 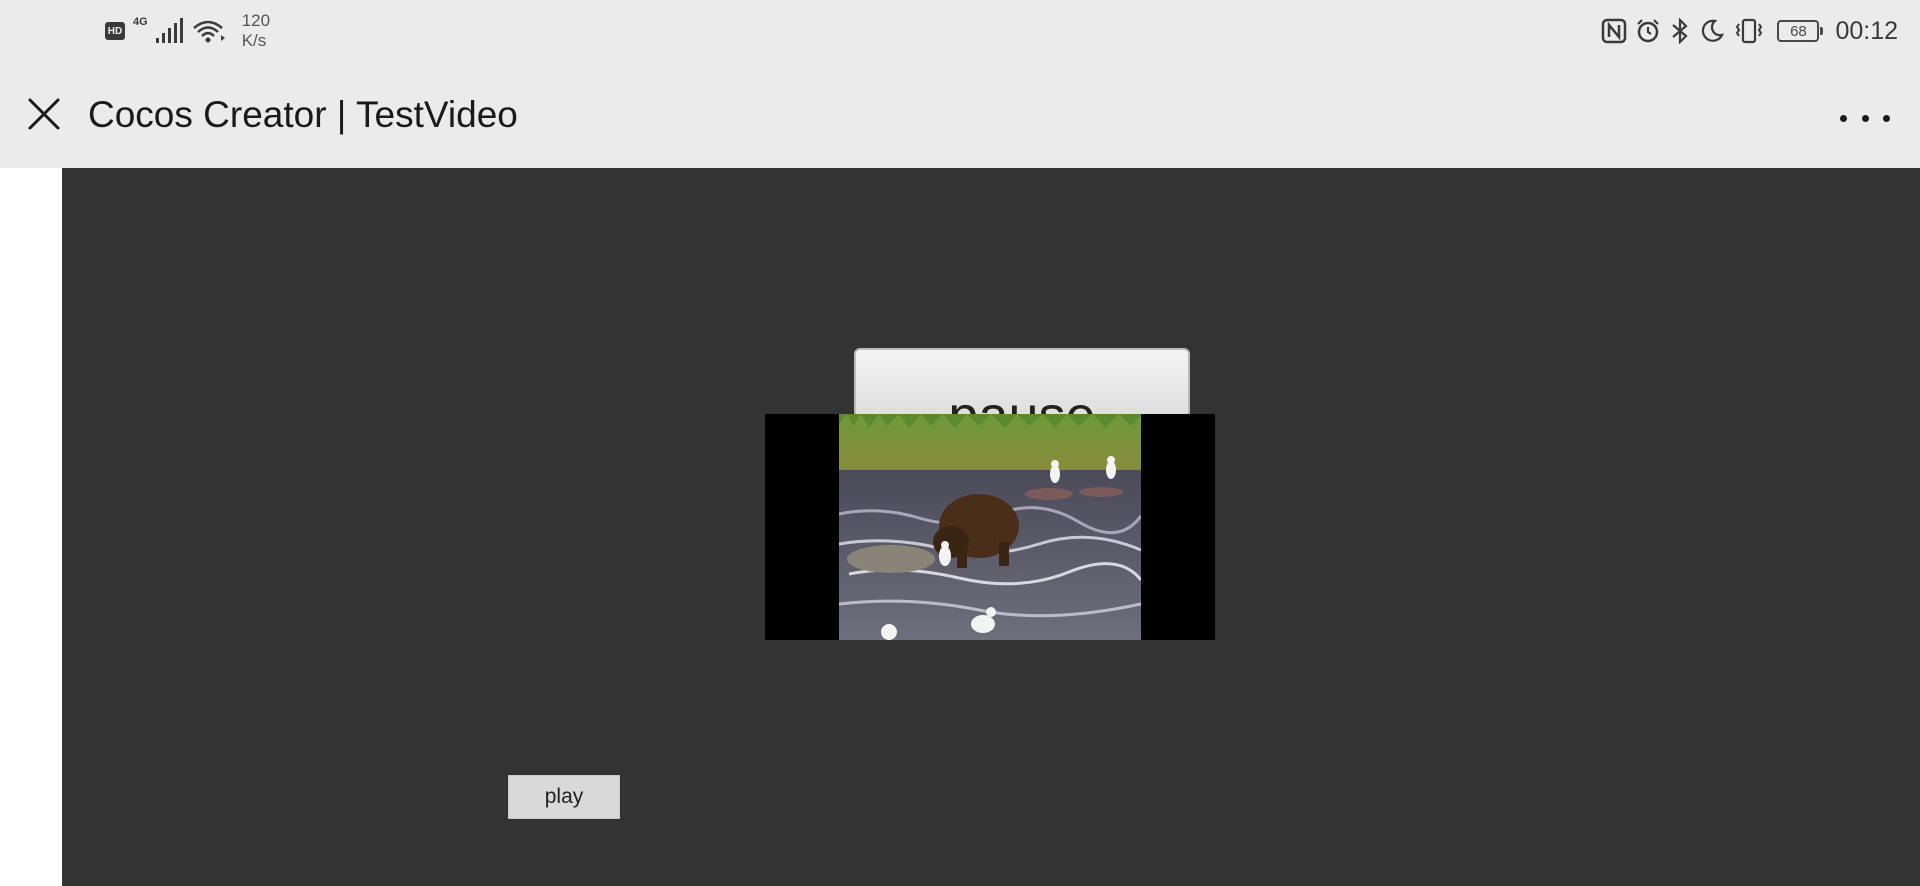 What do you see at coordinates (256, 20) in the screenshot?
I see `speed-value: 120` at bounding box center [256, 20].